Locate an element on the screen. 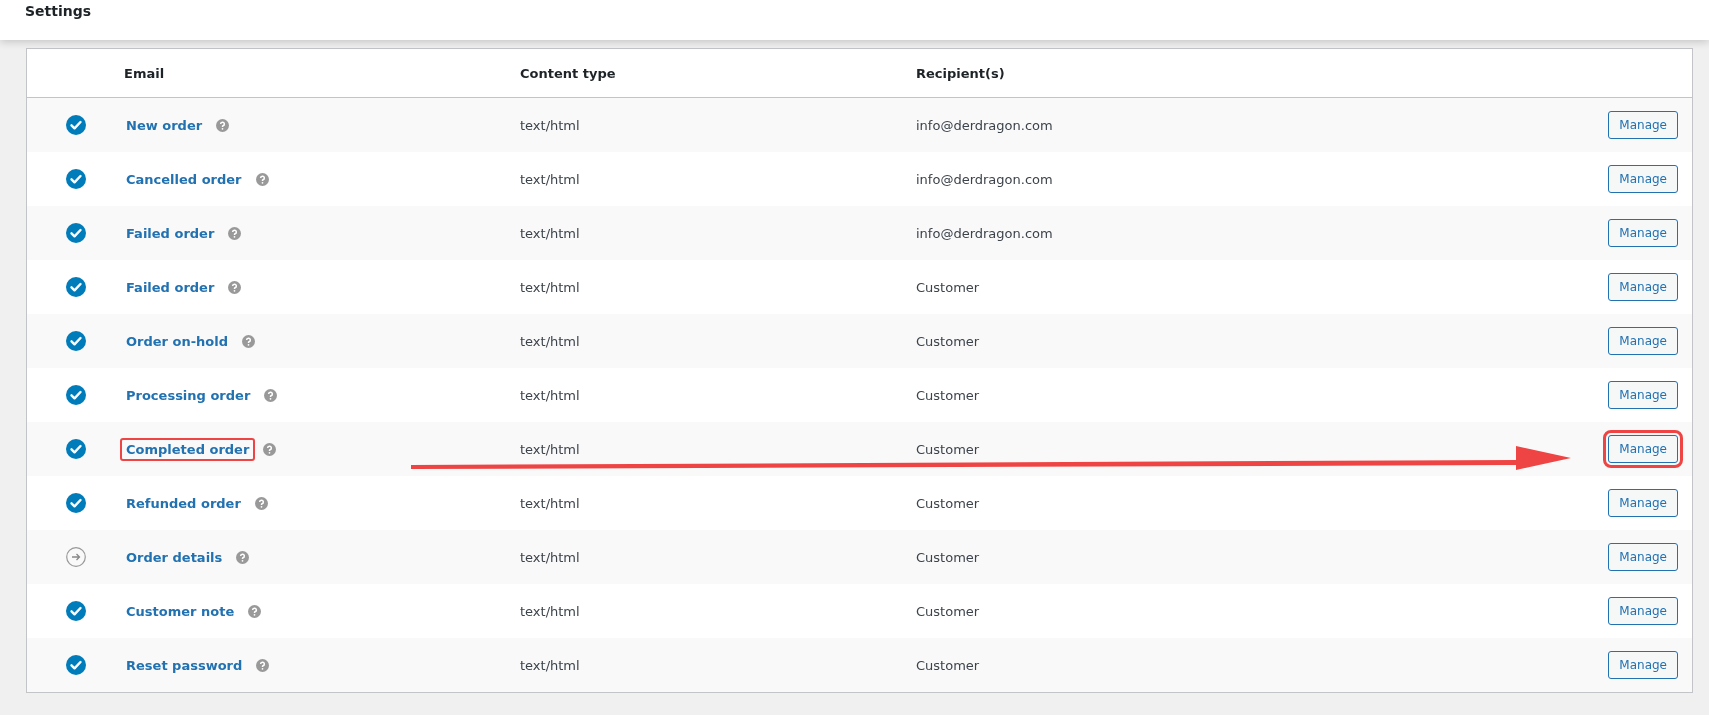  email-link: Cancelled order is located at coordinates (184, 179).